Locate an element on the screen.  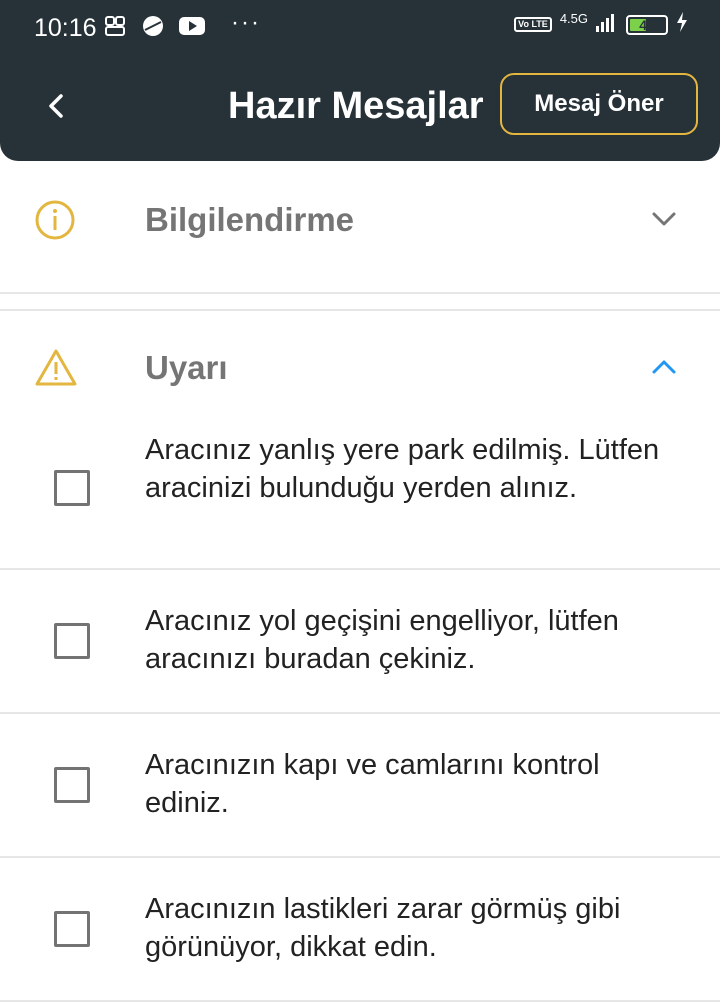
section-title: Bilgilendirme is located at coordinates (250, 219).